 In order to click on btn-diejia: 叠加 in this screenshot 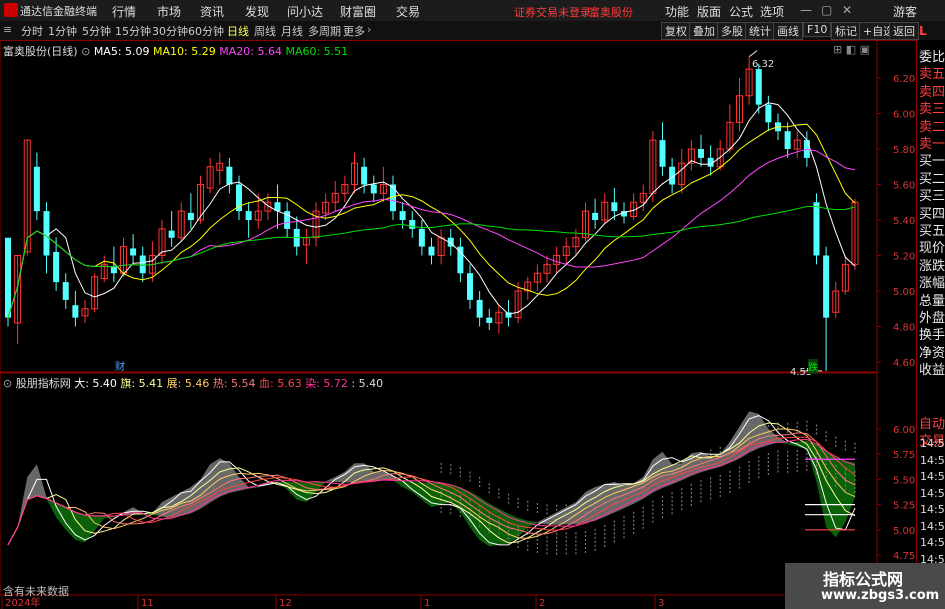, I will do `click(704, 31)`.